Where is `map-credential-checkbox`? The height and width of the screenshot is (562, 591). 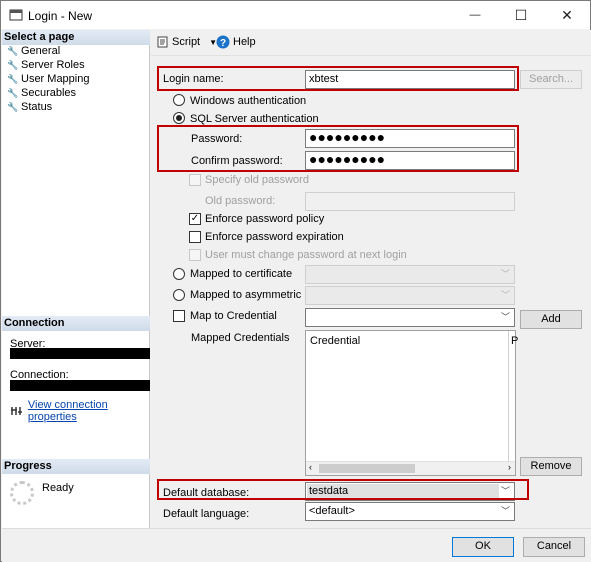
map-credential-checkbox is located at coordinates (179, 316).